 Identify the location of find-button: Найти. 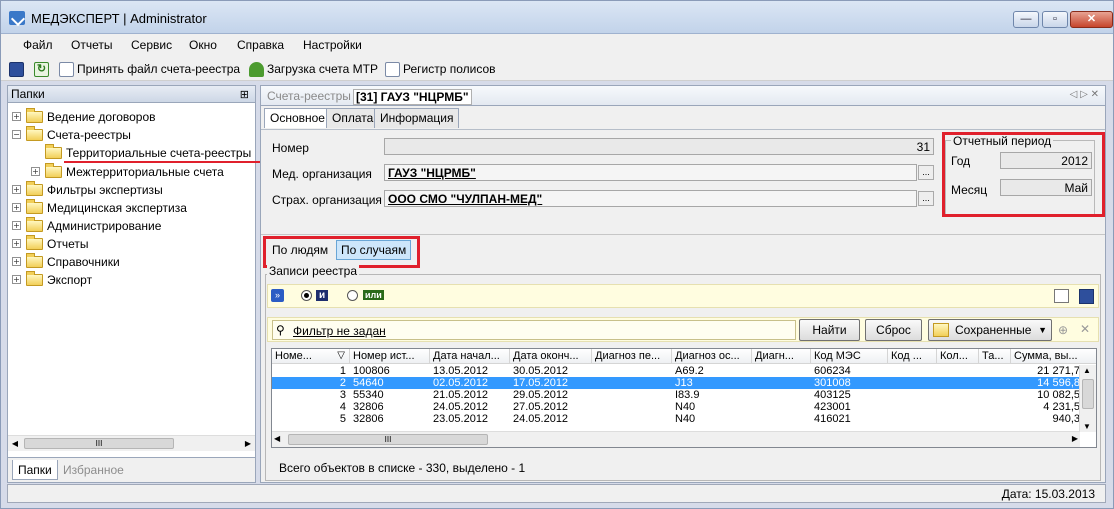
(829, 330).